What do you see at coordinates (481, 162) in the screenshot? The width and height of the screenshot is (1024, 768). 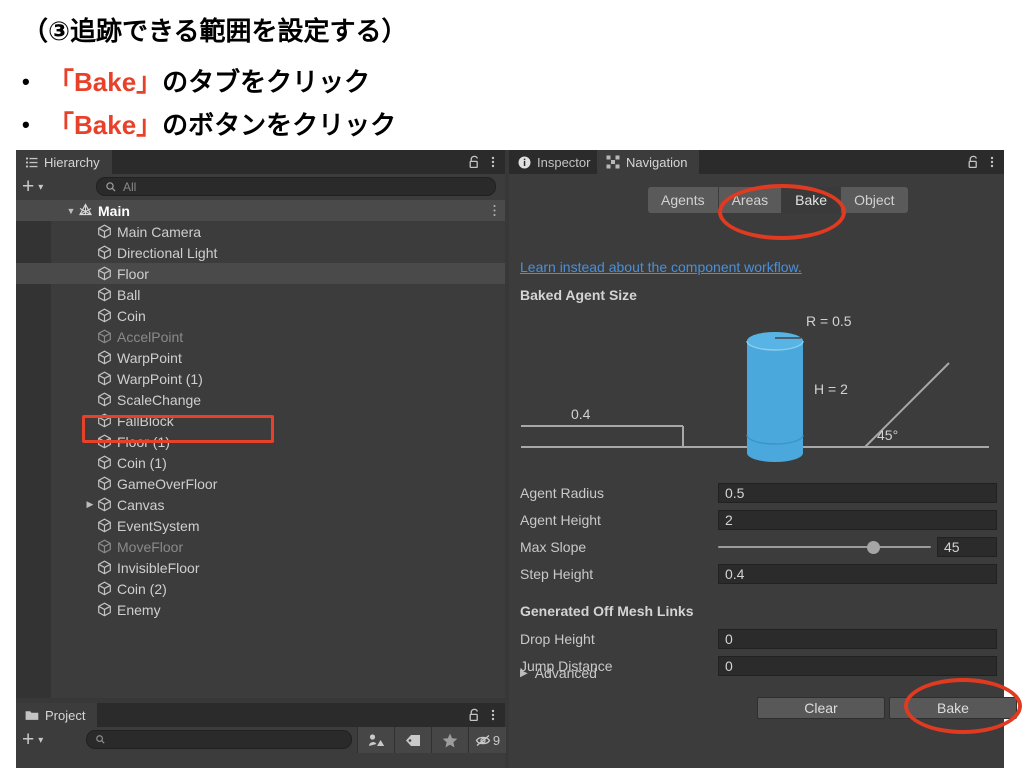 I see `hierarchy-panel-controls` at bounding box center [481, 162].